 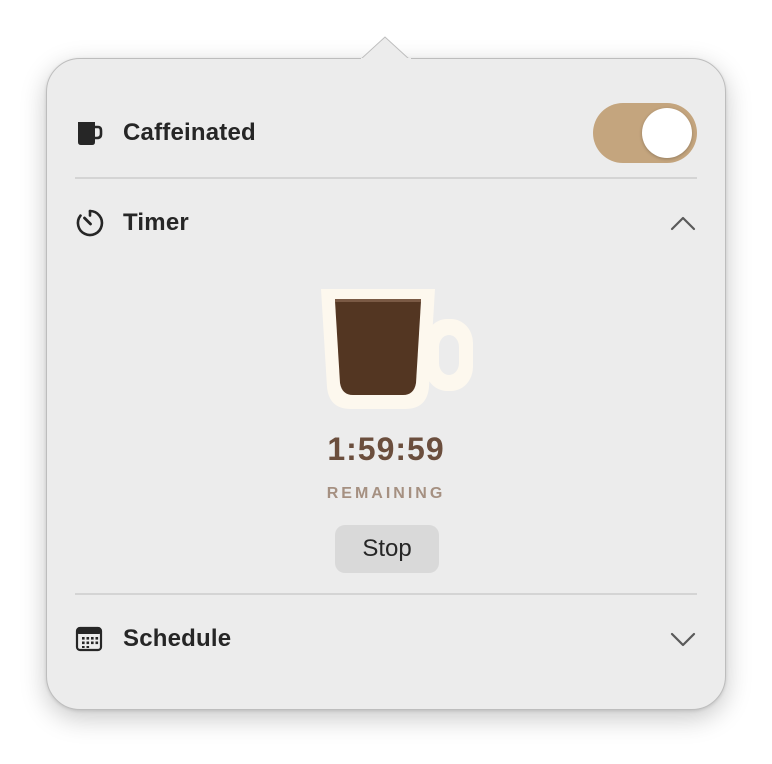 What do you see at coordinates (386, 223) in the screenshot?
I see `timer-row: Timer` at bounding box center [386, 223].